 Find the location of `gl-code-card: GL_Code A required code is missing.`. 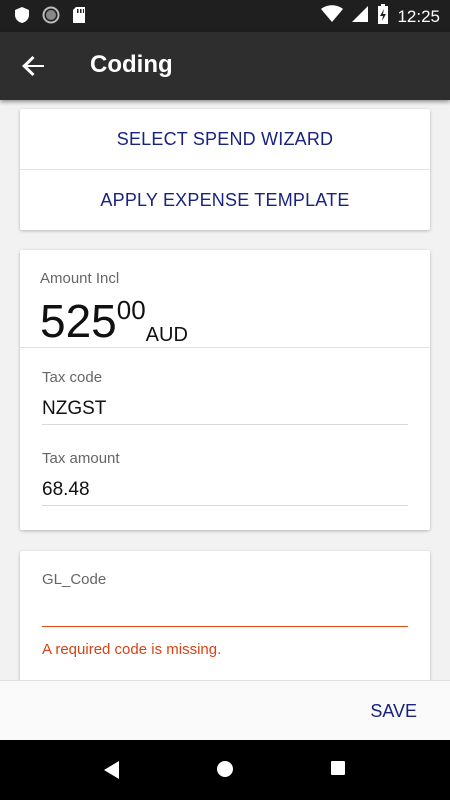

gl-code-card: GL_Code A required code is missing. is located at coordinates (225, 615).